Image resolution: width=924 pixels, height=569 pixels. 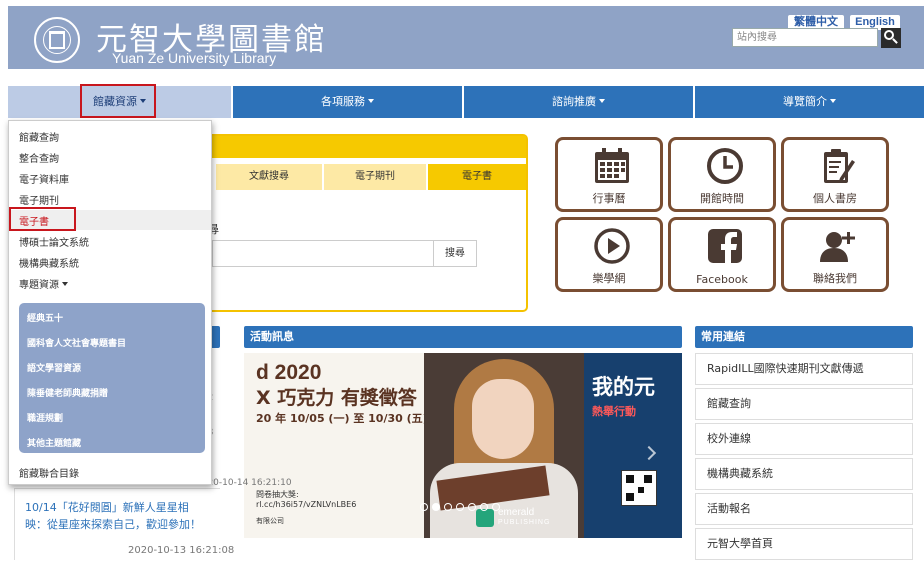 I want to click on emerald-logo-icon, so click(x=485, y=518).